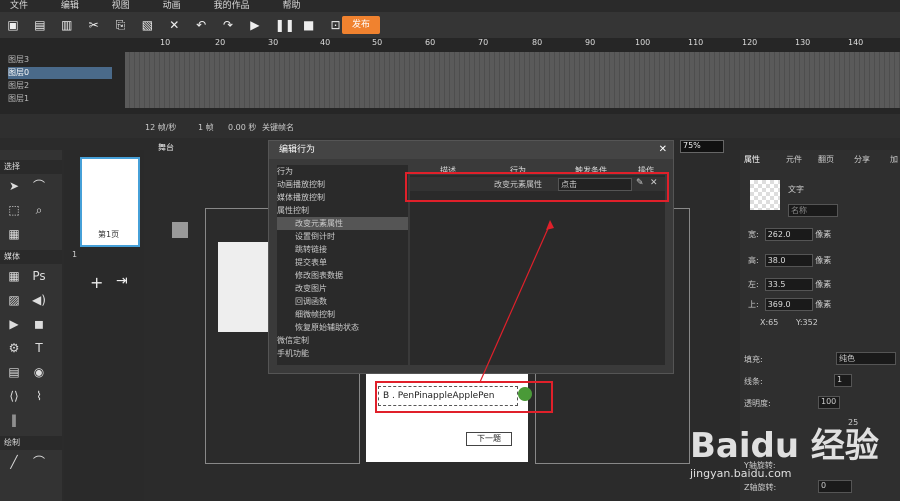  Describe the element at coordinates (242, 127) in the screenshot. I see `time-readout: 0.00 秒` at that location.